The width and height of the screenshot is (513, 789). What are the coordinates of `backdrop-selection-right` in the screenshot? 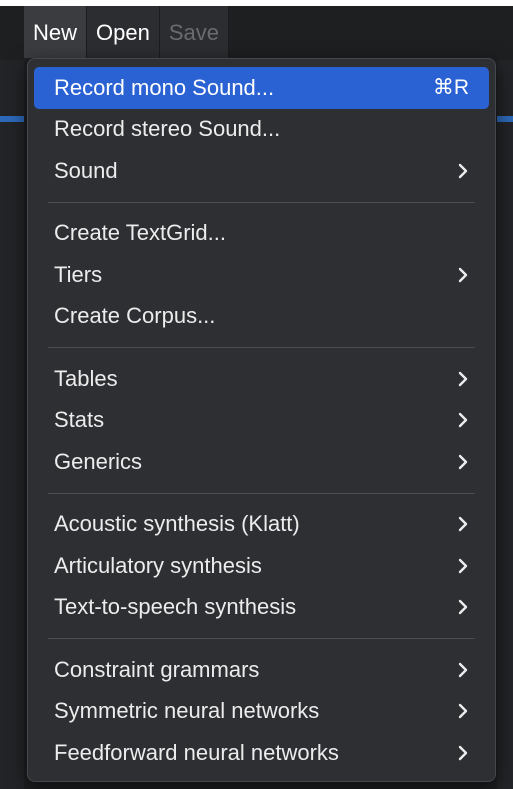 It's located at (505, 119).